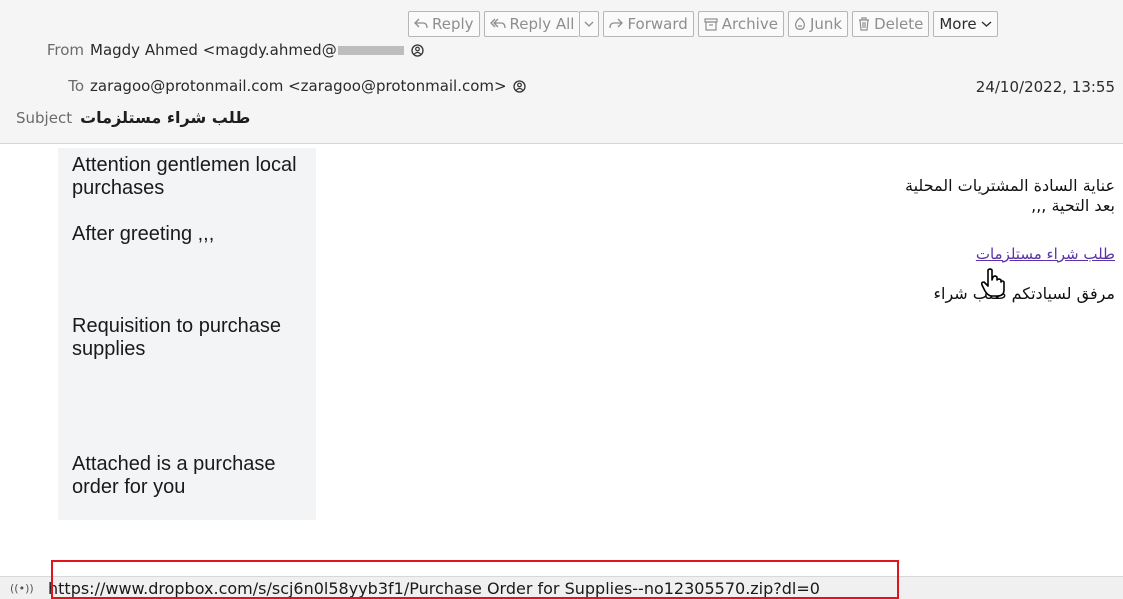 This screenshot has height=599, width=1123. What do you see at coordinates (143, 234) in the screenshot?
I see `body-paragraph: After greeting ,,,` at bounding box center [143, 234].